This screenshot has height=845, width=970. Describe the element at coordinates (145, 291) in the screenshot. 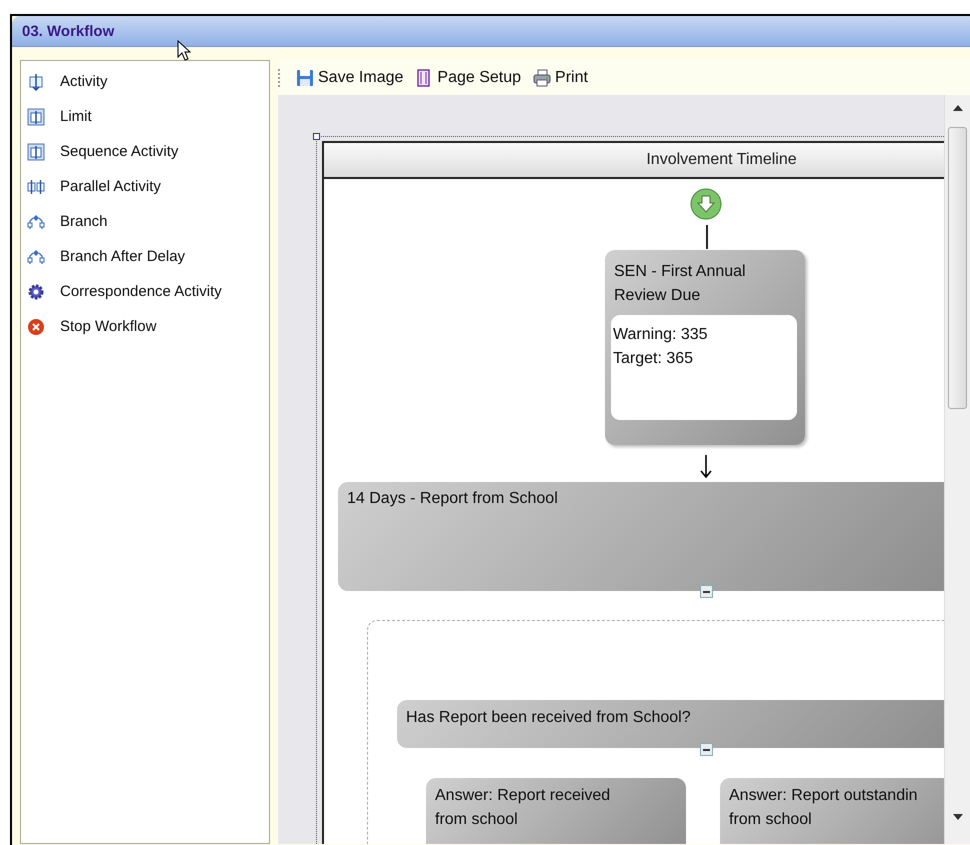

I see `toolbox-item: Correspondence Activity` at that location.